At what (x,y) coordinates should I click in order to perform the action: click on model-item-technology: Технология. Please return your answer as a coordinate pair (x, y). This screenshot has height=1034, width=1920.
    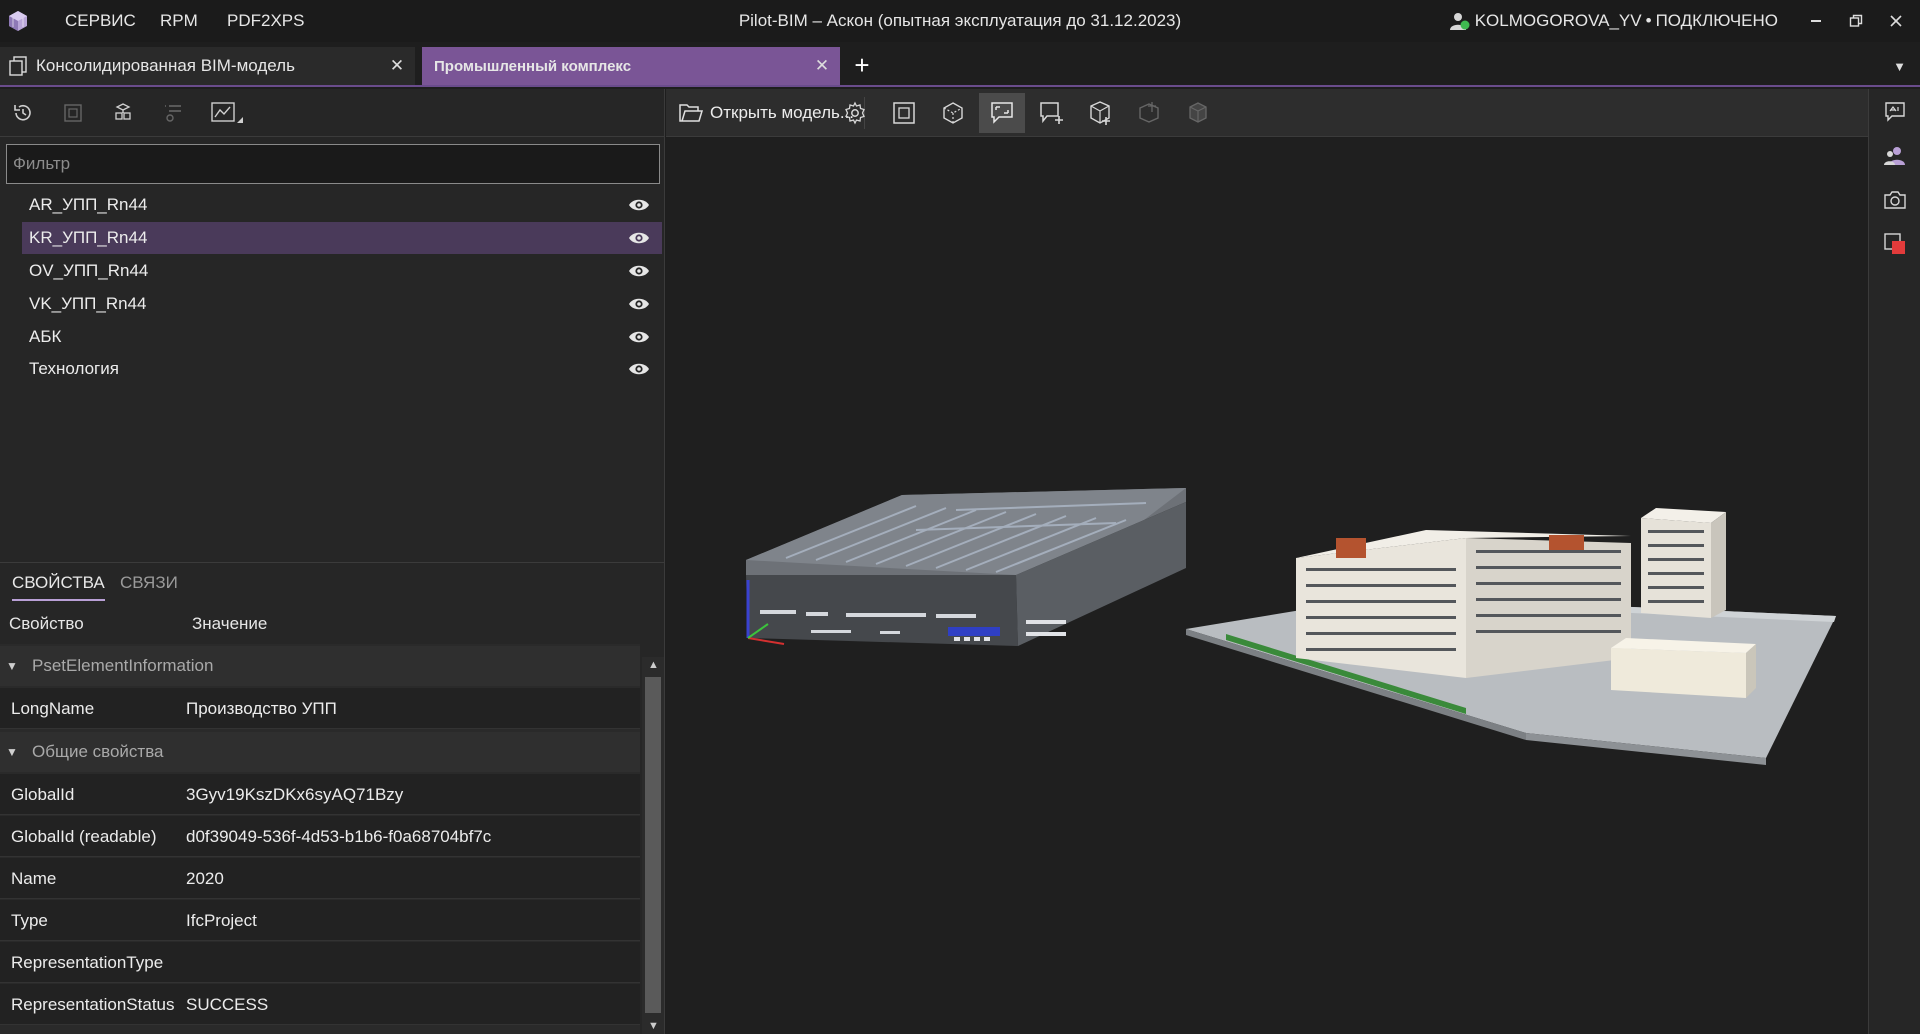
    Looking at the image, I should click on (342, 369).